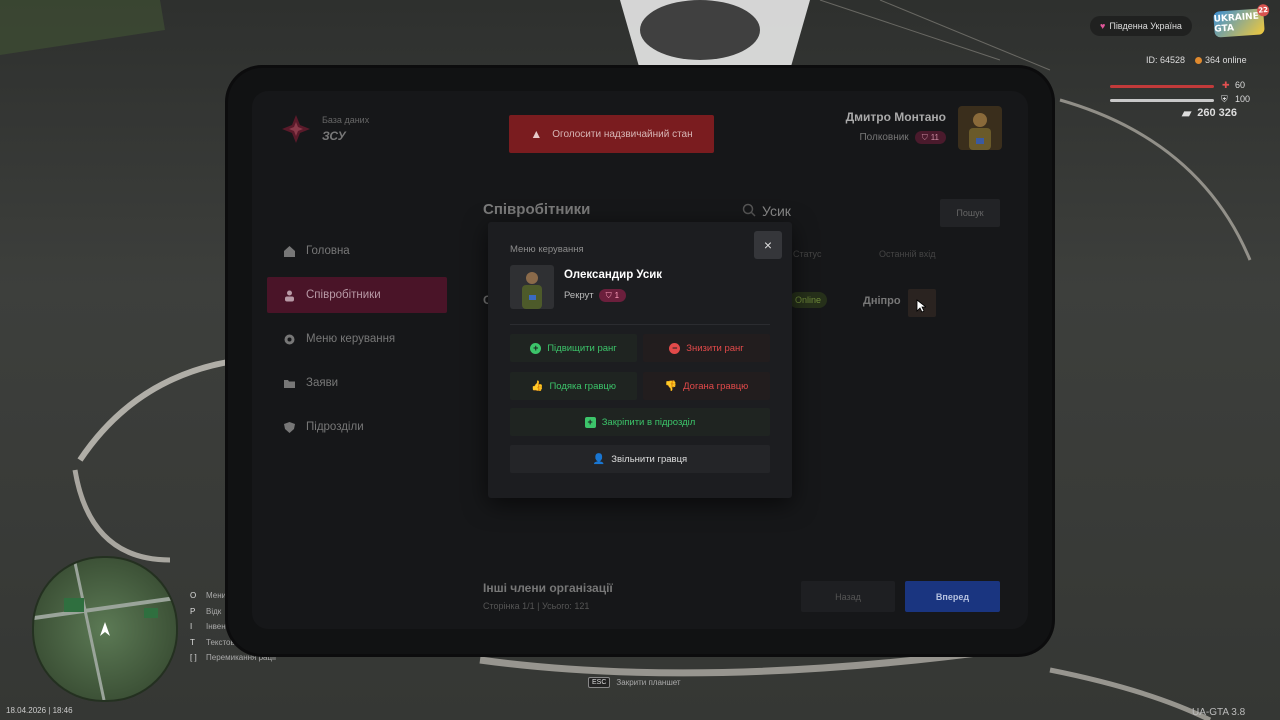 The height and width of the screenshot is (720, 1280). Describe the element at coordinates (289, 251) in the screenshot. I see `home-icon` at that location.